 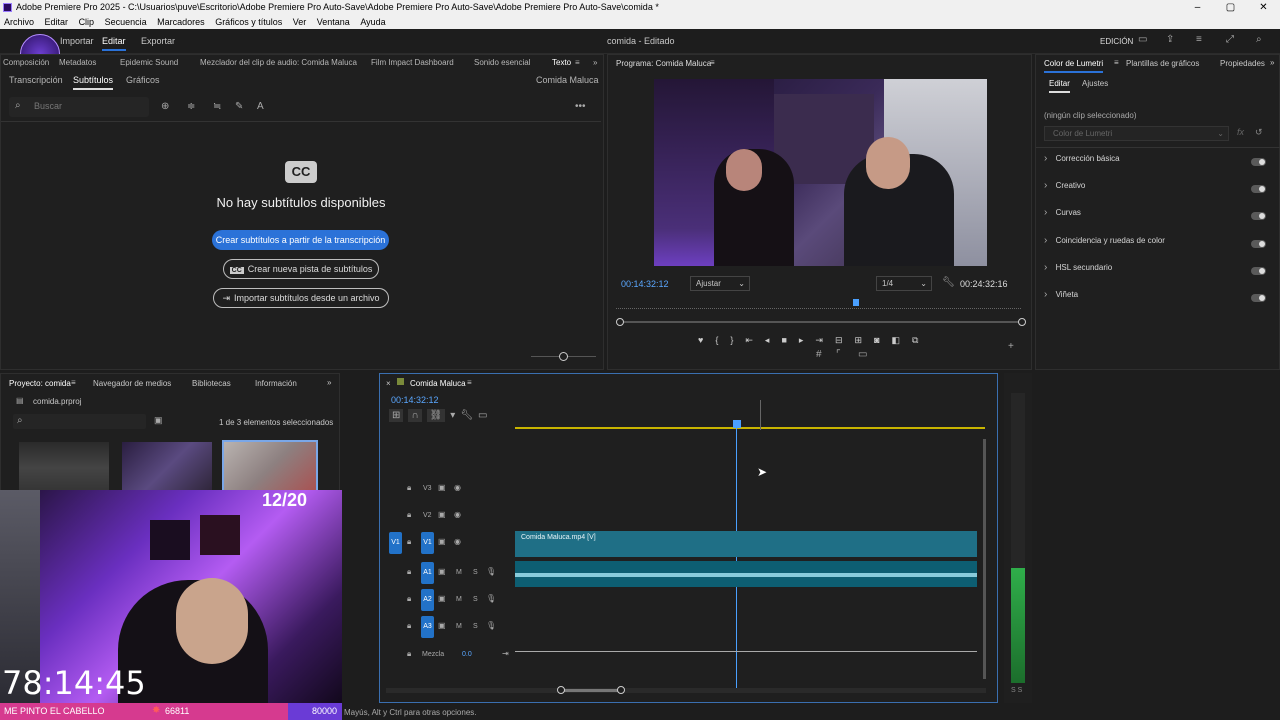 What do you see at coordinates (750, 428) in the screenshot?
I see `work-area-bar` at bounding box center [750, 428].